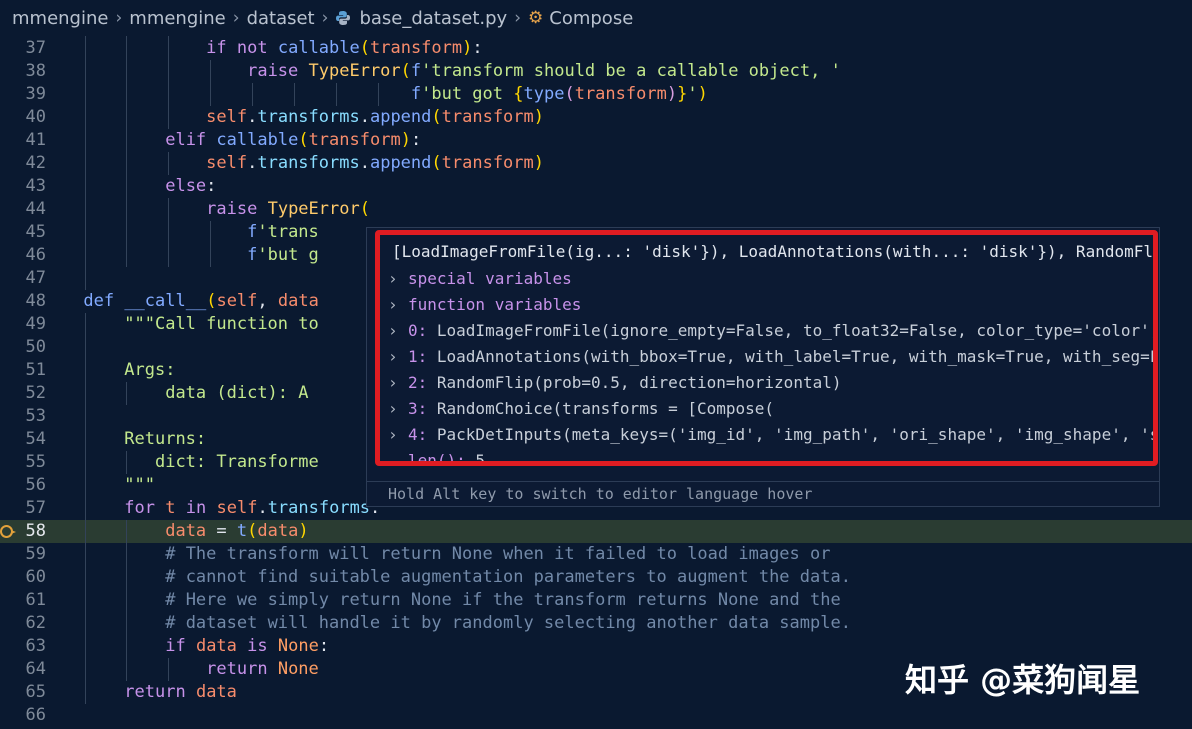 The image size is (1192, 729). What do you see at coordinates (770, 457) in the screenshot?
I see `hover-variable-row: len(): 5` at bounding box center [770, 457].